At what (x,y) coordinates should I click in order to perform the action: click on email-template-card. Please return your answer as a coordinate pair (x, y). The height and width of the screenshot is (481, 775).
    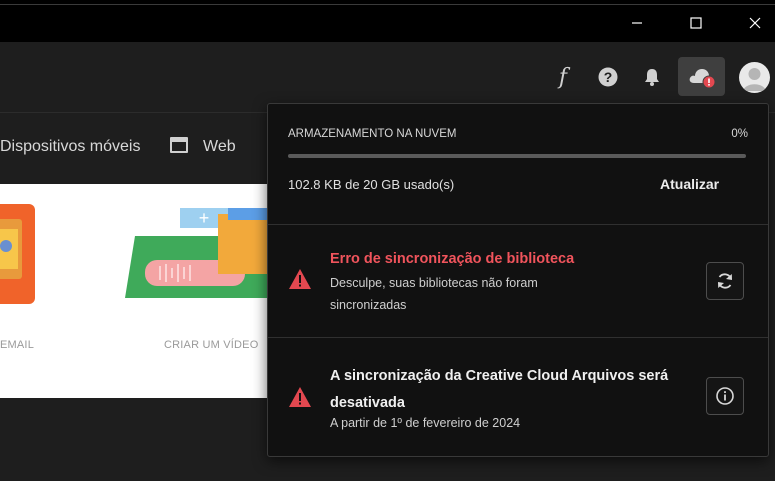
    Looking at the image, I should click on (30, 254).